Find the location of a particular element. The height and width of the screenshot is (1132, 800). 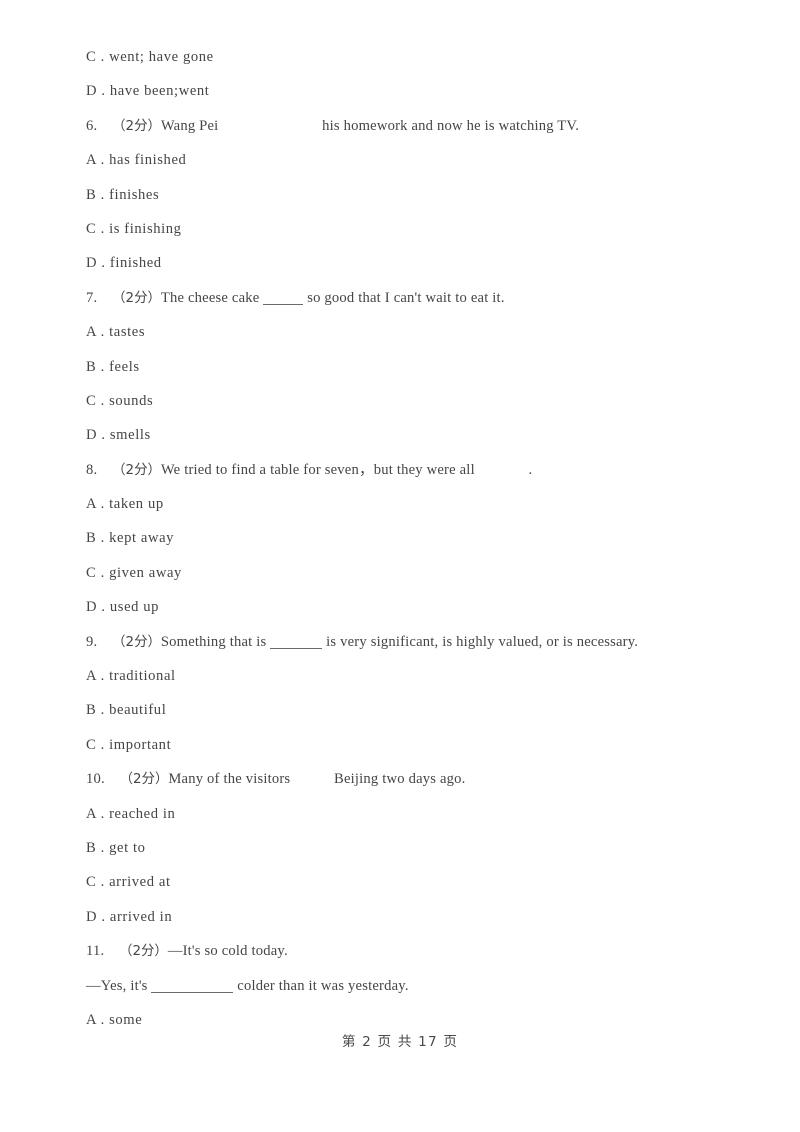

option-text: feels is located at coordinates (124, 366).